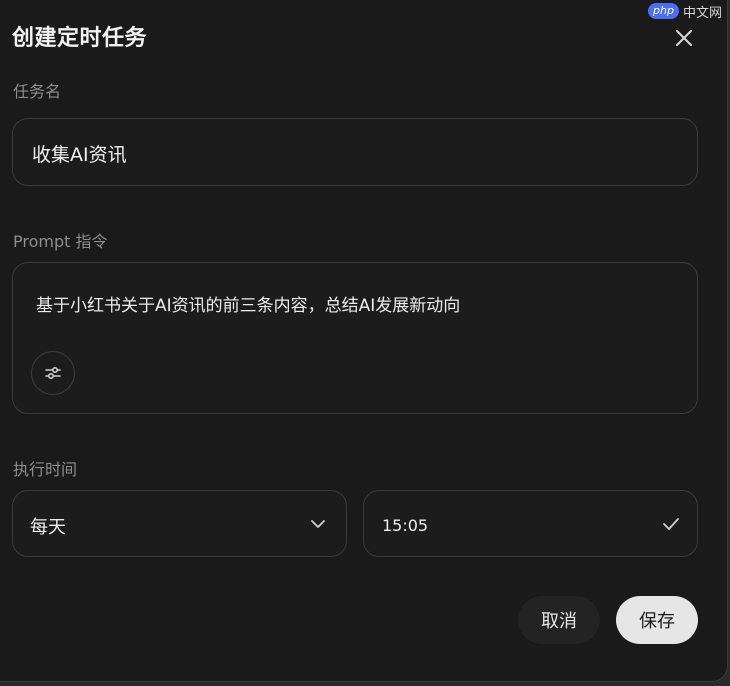  Describe the element at coordinates (663, 11) in the screenshot. I see `watermark-badge: php` at that location.